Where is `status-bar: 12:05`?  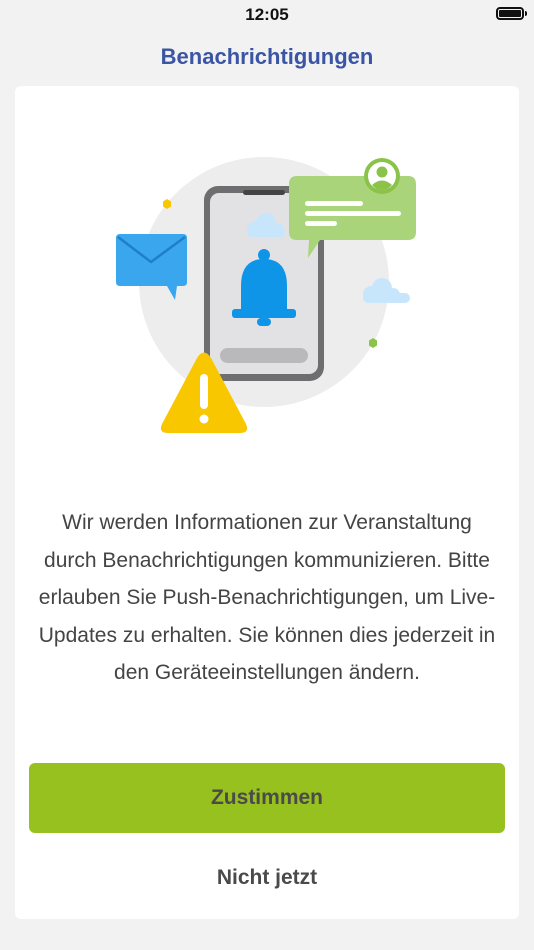
status-bar: 12:05 is located at coordinates (267, 15).